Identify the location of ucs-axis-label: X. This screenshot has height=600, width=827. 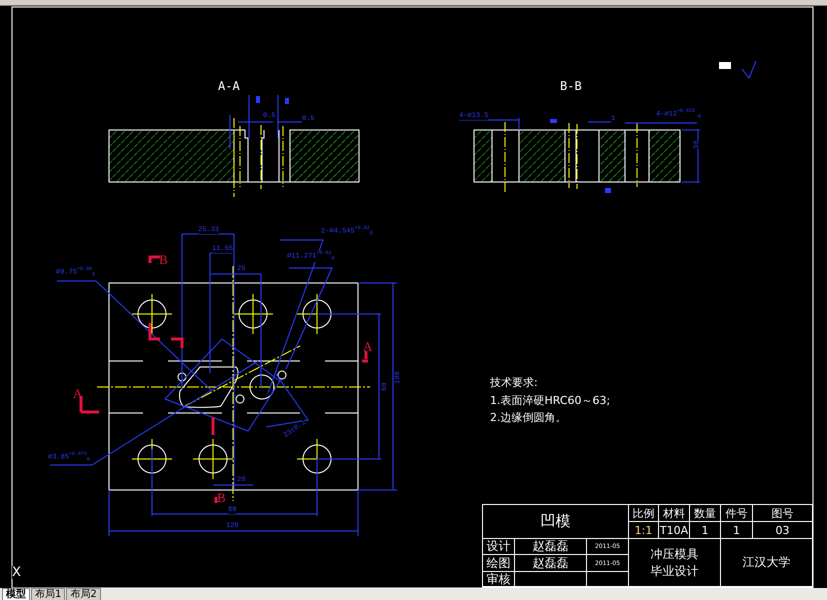
(16, 572).